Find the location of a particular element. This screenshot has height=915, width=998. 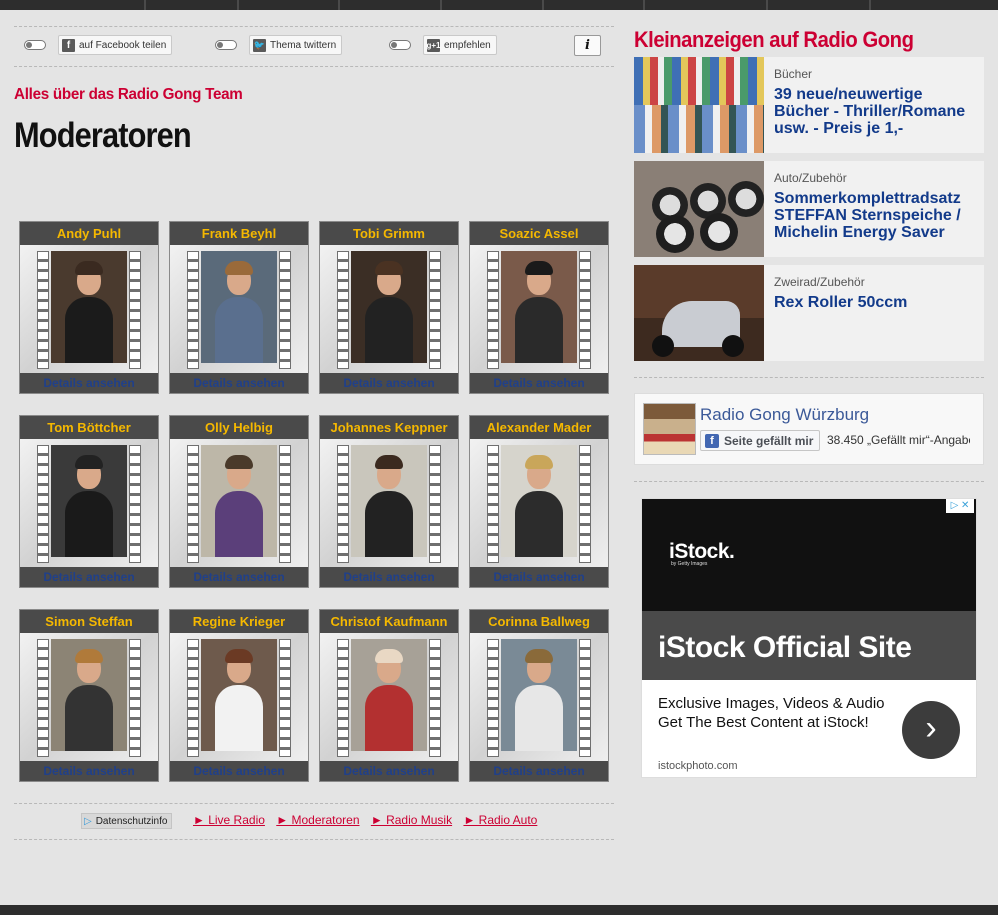

moderator-name: Alexander Mader is located at coordinates (539, 427).